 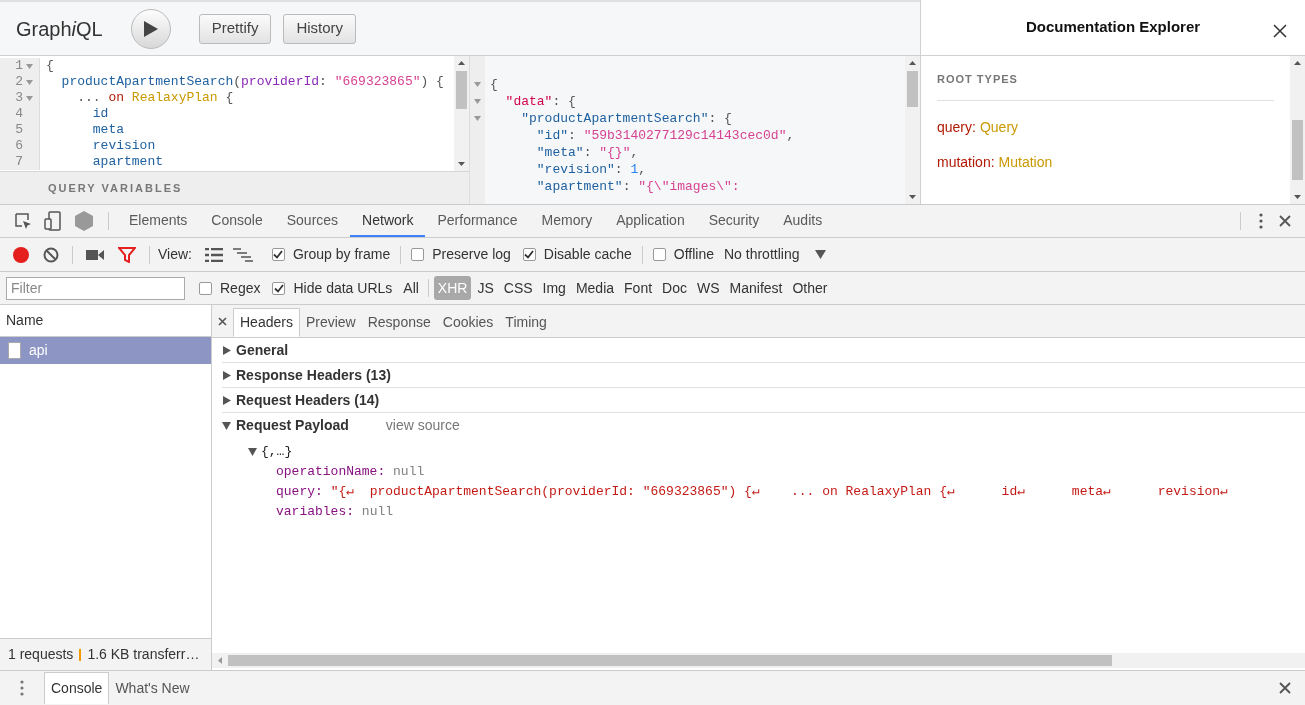 I want to click on devtools-tab: Audits, so click(x=803, y=221).